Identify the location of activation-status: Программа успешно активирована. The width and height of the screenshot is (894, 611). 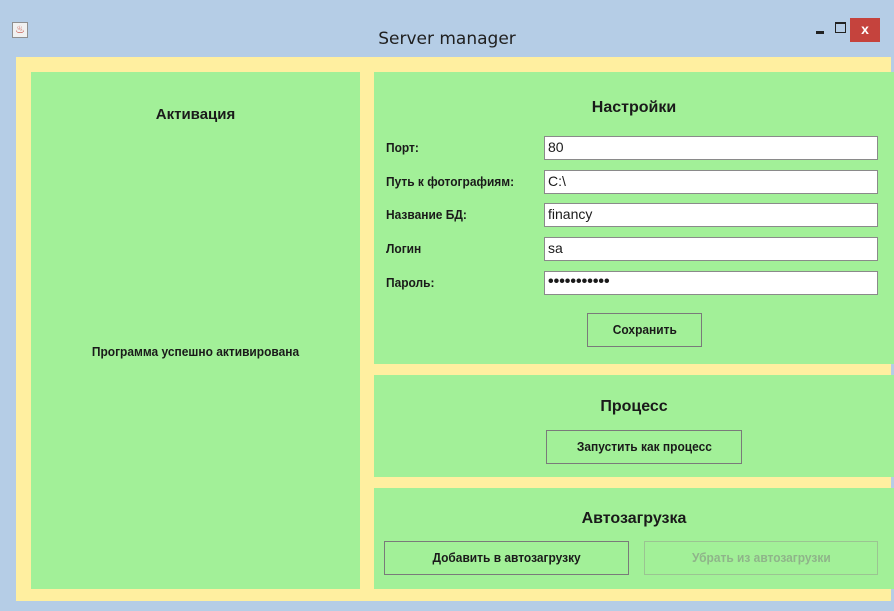
(195, 351).